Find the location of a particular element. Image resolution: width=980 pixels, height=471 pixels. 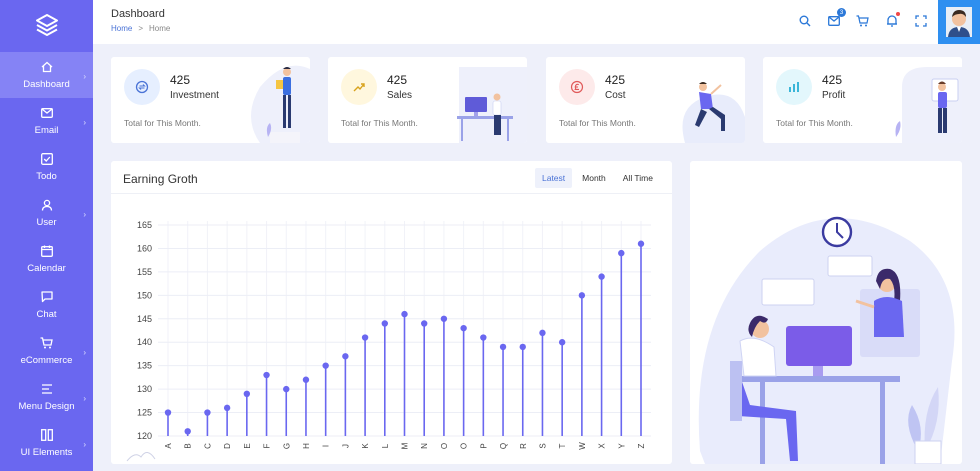

x-tick-label: W is located at coordinates (582, 446).